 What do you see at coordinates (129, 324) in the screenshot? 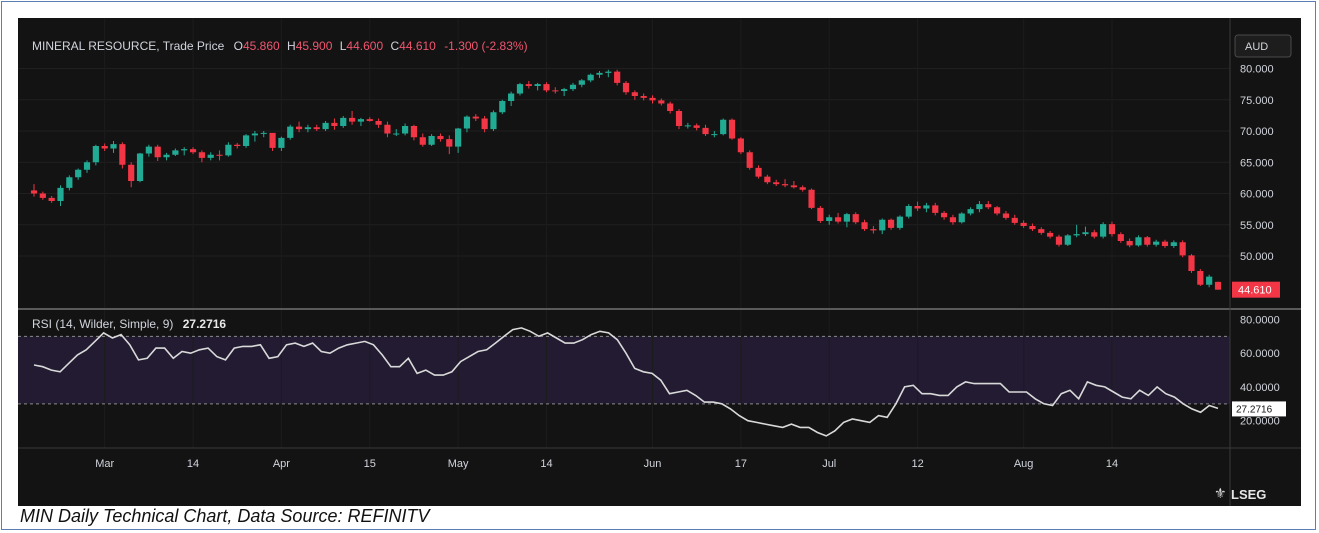
I see `svg-text:RSI (14, Wilder, Simple, 9): RSI (14, Wilder, Simple, 9) 27.2716` at bounding box center [129, 324].